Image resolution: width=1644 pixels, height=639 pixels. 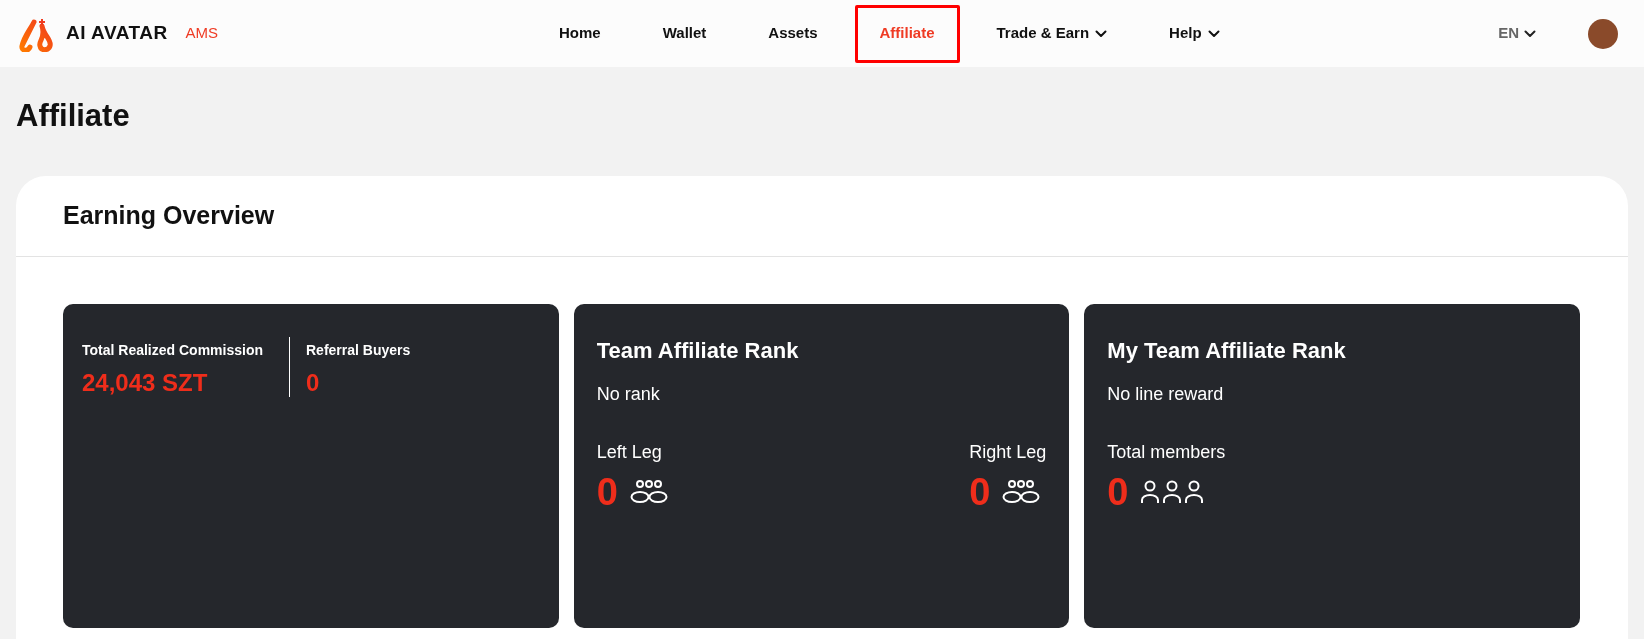 I want to click on card-subtitle: No rank, so click(x=628, y=394).